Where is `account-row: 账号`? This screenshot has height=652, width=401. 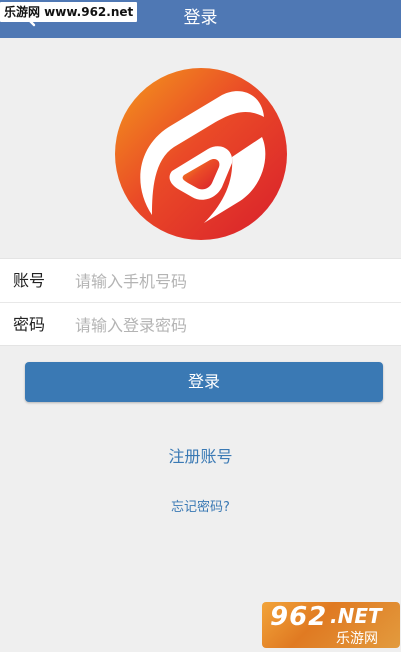 account-row: 账号 is located at coordinates (200, 280).